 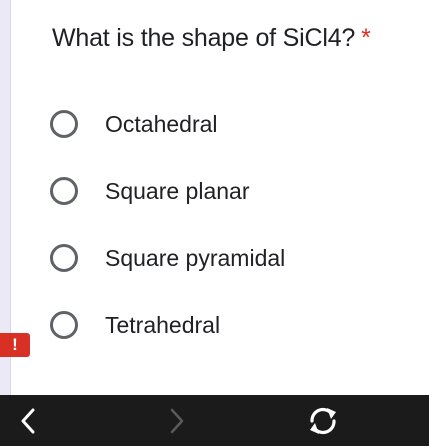 What do you see at coordinates (214, 420) in the screenshot?
I see `bottom-nav-bar` at bounding box center [214, 420].